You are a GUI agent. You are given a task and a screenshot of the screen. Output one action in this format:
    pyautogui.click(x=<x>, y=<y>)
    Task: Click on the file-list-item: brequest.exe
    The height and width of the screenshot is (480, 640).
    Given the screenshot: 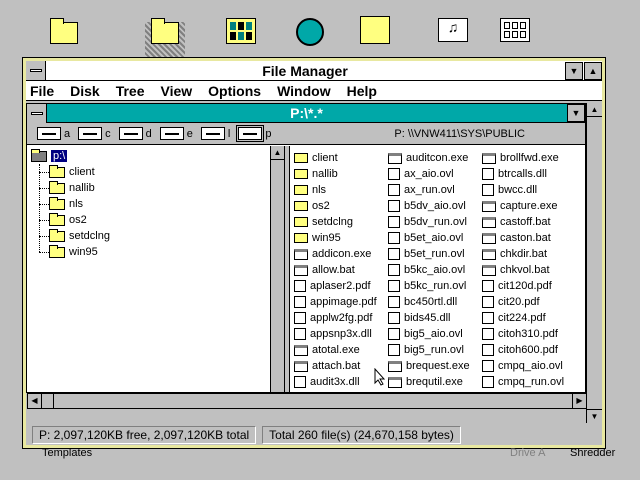 What is the action you would take?
    pyautogui.click(x=435, y=366)
    